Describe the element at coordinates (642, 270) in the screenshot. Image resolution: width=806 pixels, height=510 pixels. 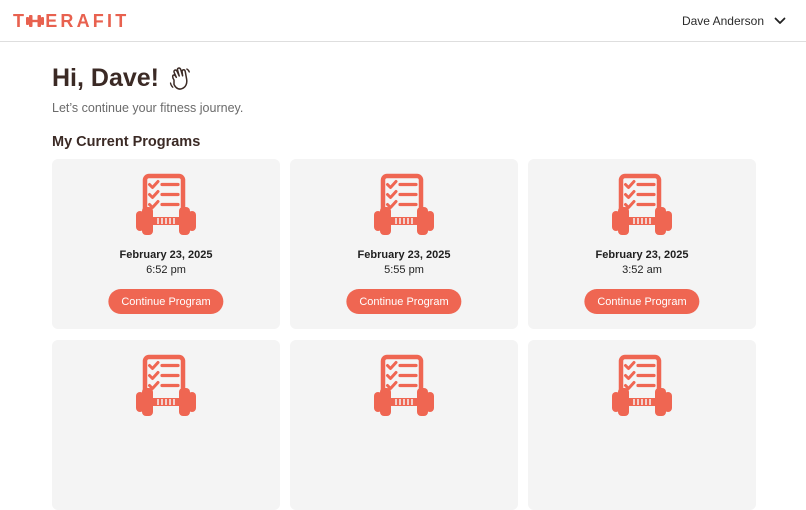
I see `program-time: 3:52 am` at that location.